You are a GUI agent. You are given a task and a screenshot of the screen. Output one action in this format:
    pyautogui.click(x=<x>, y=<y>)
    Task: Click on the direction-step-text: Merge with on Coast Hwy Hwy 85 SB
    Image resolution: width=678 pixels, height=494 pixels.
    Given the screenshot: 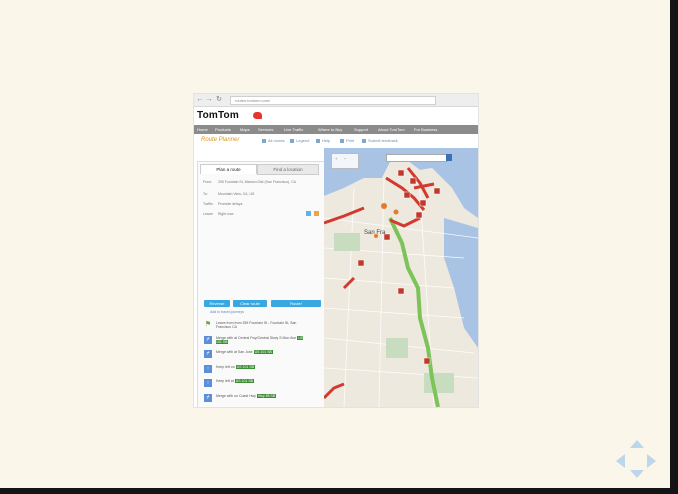 What is the action you would take?
    pyautogui.click(x=262, y=395)
    